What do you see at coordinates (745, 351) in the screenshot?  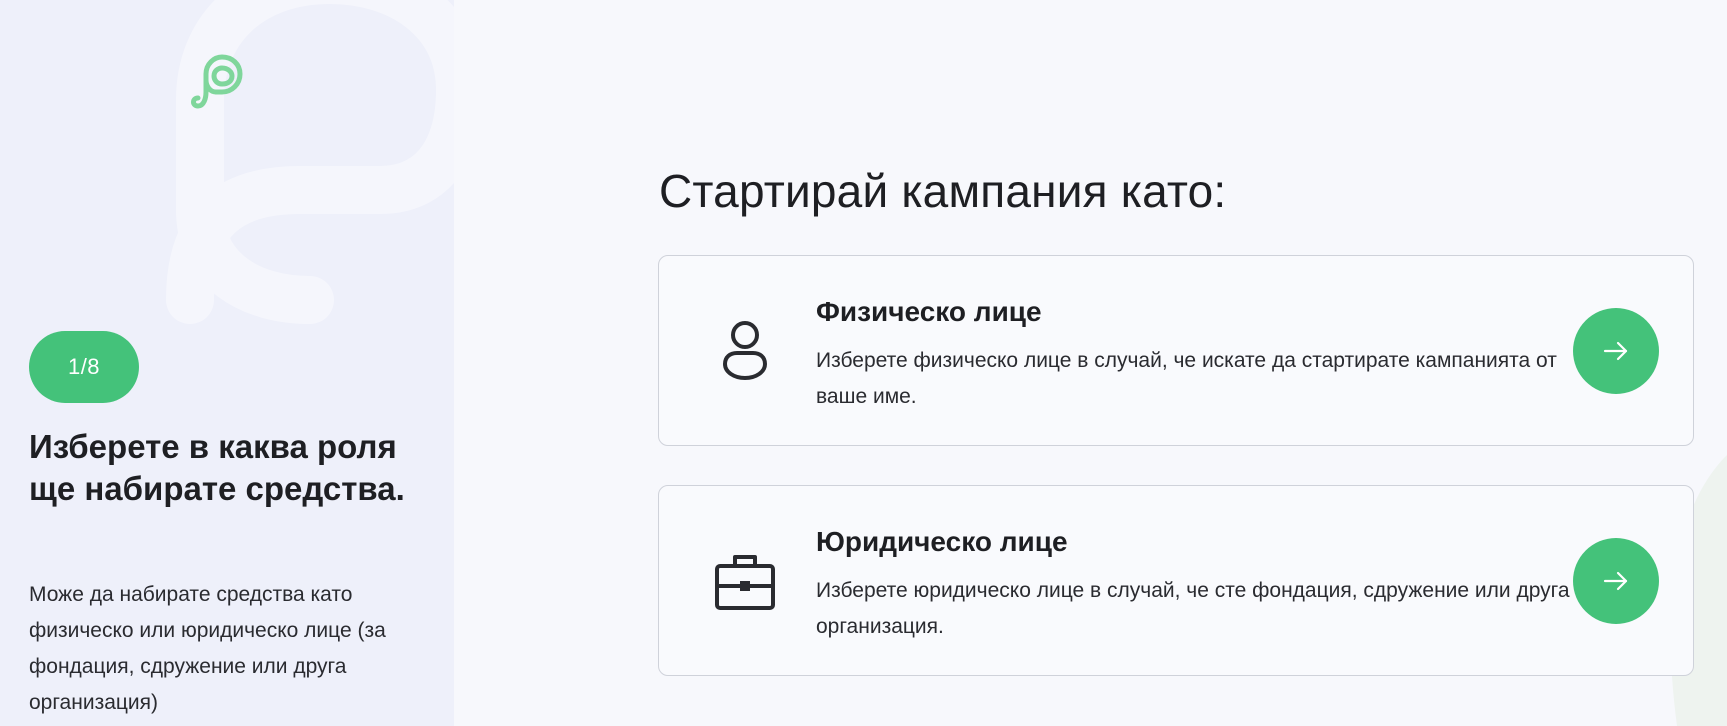 I see `person-icon` at bounding box center [745, 351].